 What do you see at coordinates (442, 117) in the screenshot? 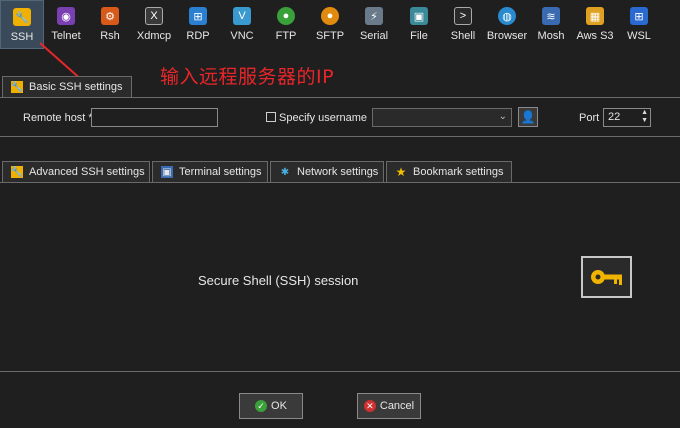
I see `username-select: ⌄` at bounding box center [442, 117].